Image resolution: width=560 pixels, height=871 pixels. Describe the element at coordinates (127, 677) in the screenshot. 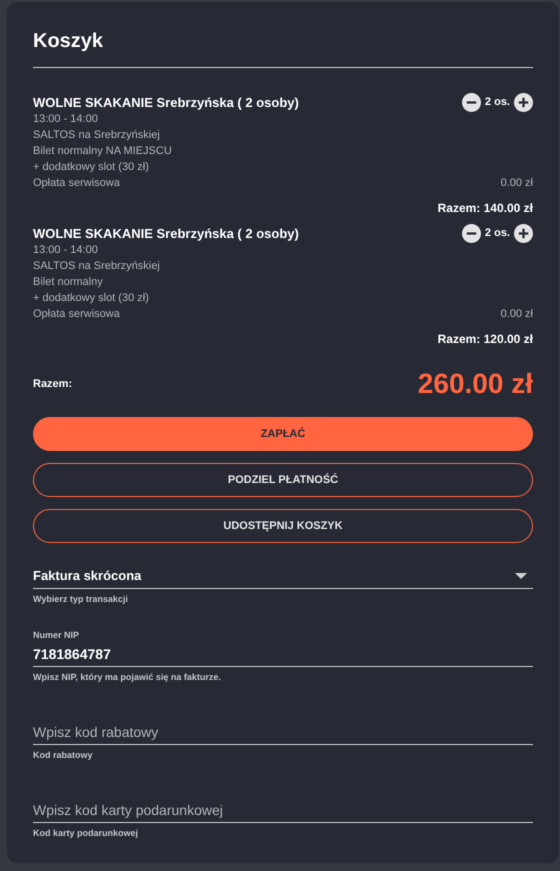

I see `helper-text: Wpisz NIP, który ma pojawić się na fakturze.` at that location.